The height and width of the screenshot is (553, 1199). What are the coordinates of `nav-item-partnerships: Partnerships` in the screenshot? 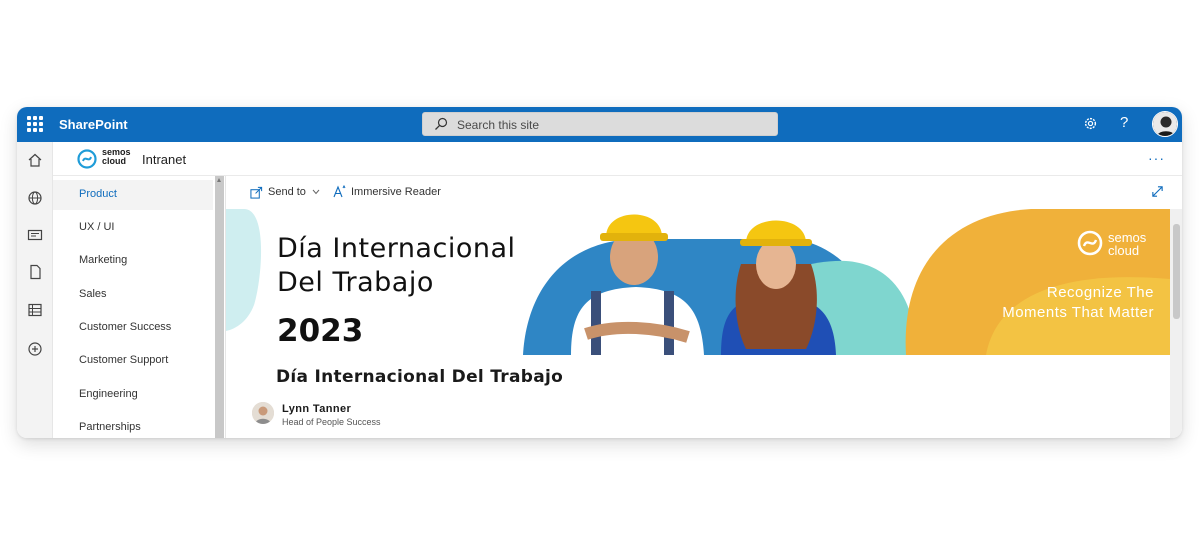 It's located at (133, 425).